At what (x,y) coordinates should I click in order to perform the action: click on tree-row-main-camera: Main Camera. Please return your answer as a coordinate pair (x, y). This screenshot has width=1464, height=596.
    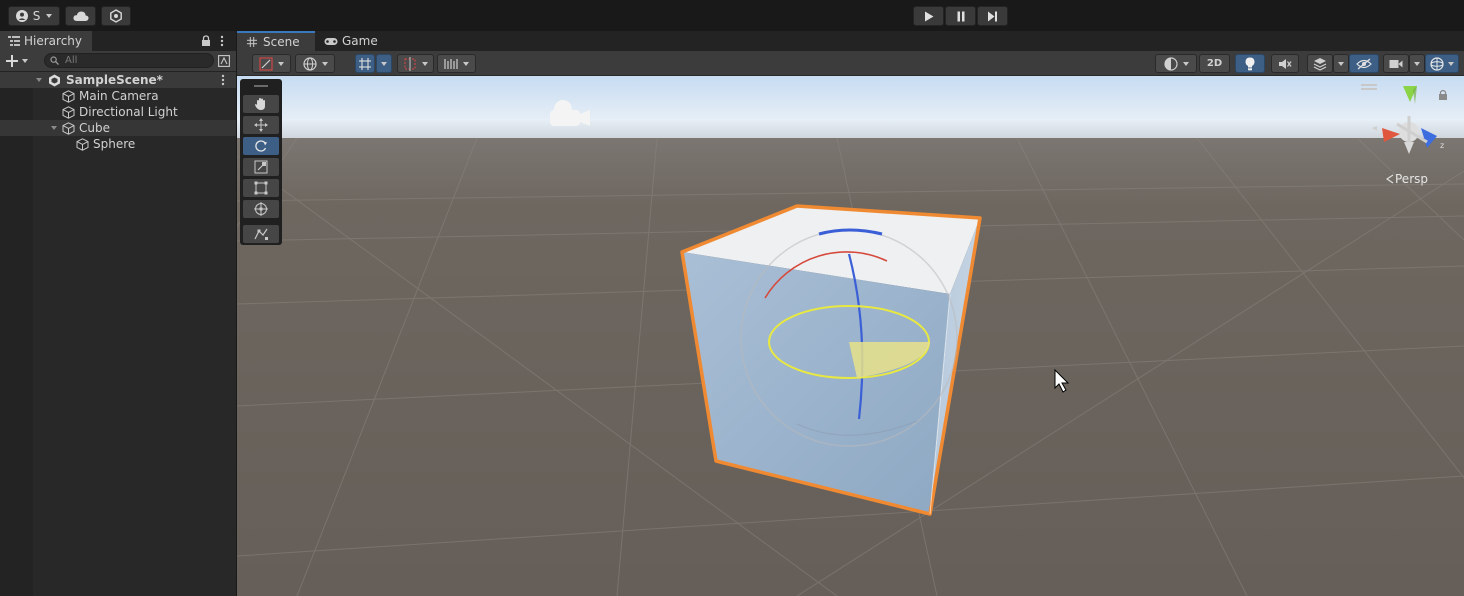
    Looking at the image, I should click on (118, 96).